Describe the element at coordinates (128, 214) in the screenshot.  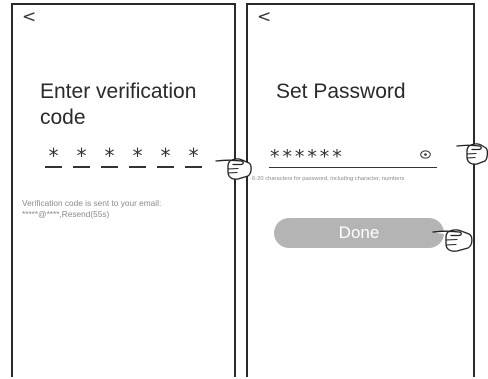
I see `resend-link: *****@****,Resend(55s)` at that location.